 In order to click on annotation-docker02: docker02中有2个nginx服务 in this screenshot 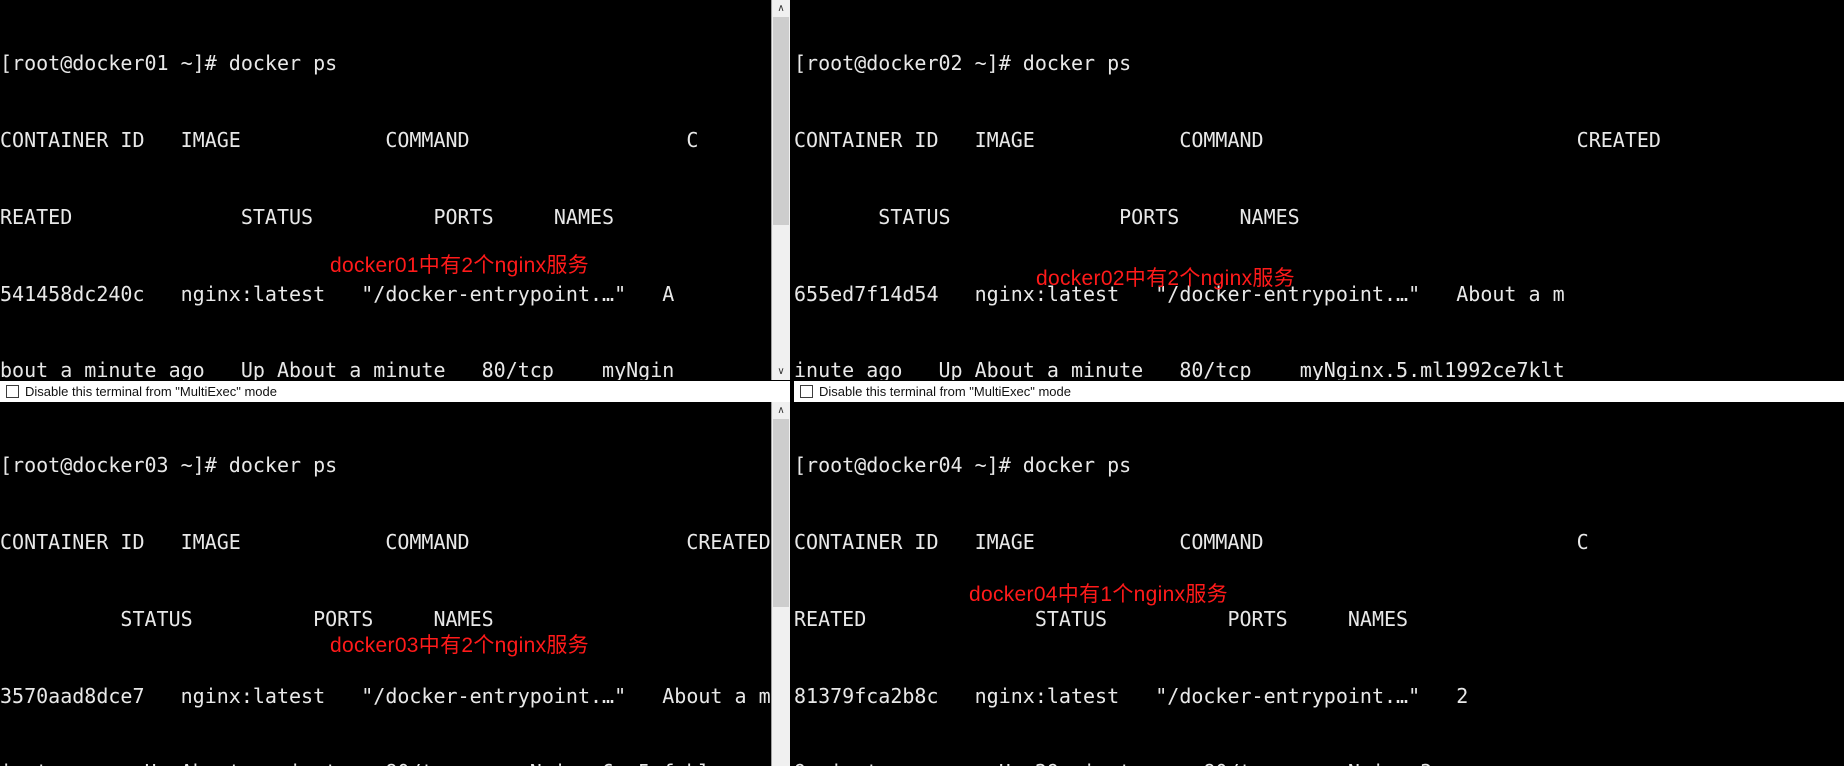, I will do `click(1165, 278)`.